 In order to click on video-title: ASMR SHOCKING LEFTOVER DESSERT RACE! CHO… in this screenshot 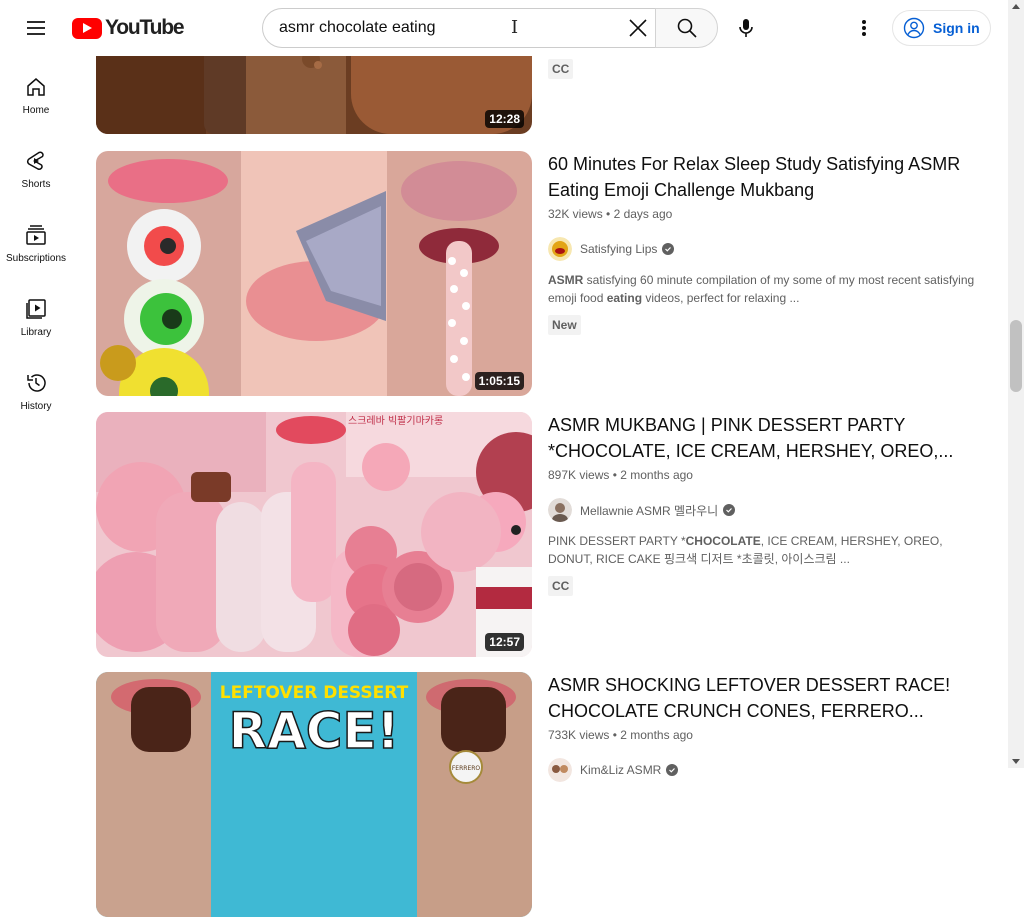, I will do `click(768, 698)`.